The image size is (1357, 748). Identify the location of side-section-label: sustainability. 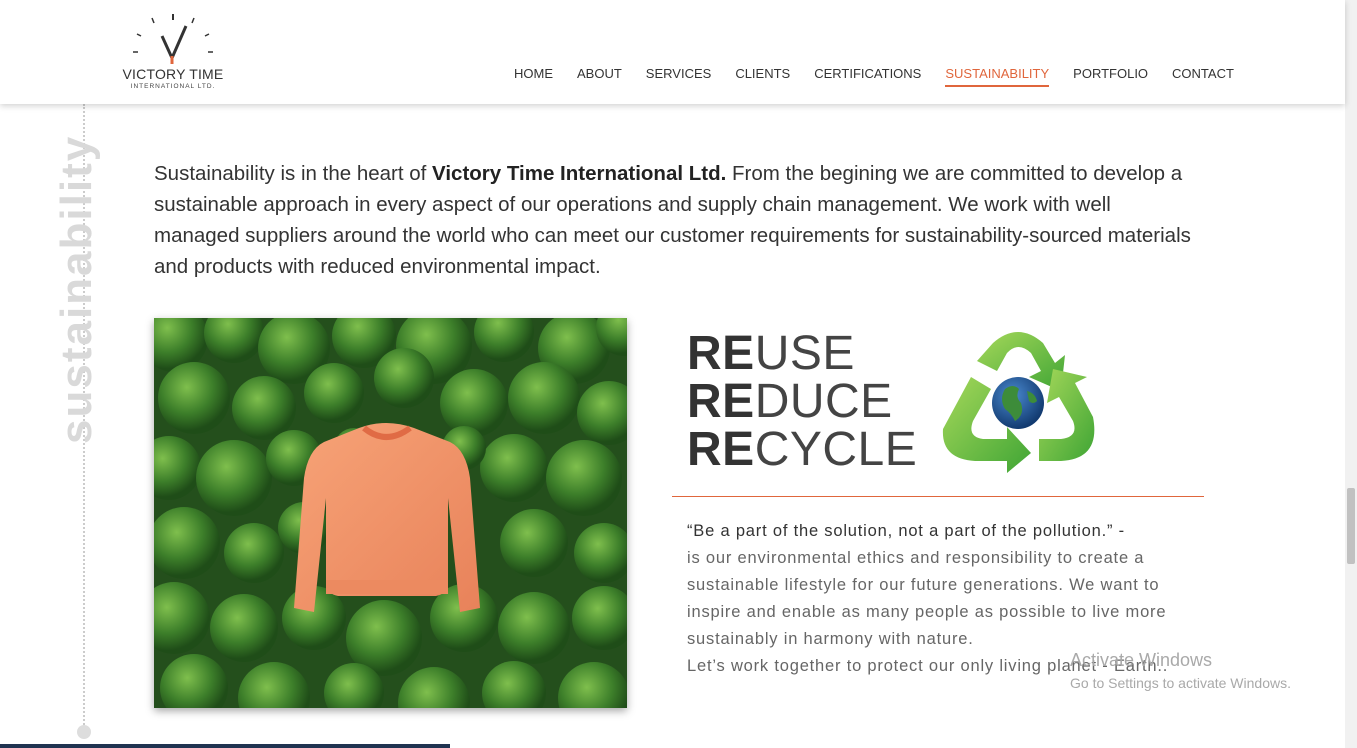
(76, 289).